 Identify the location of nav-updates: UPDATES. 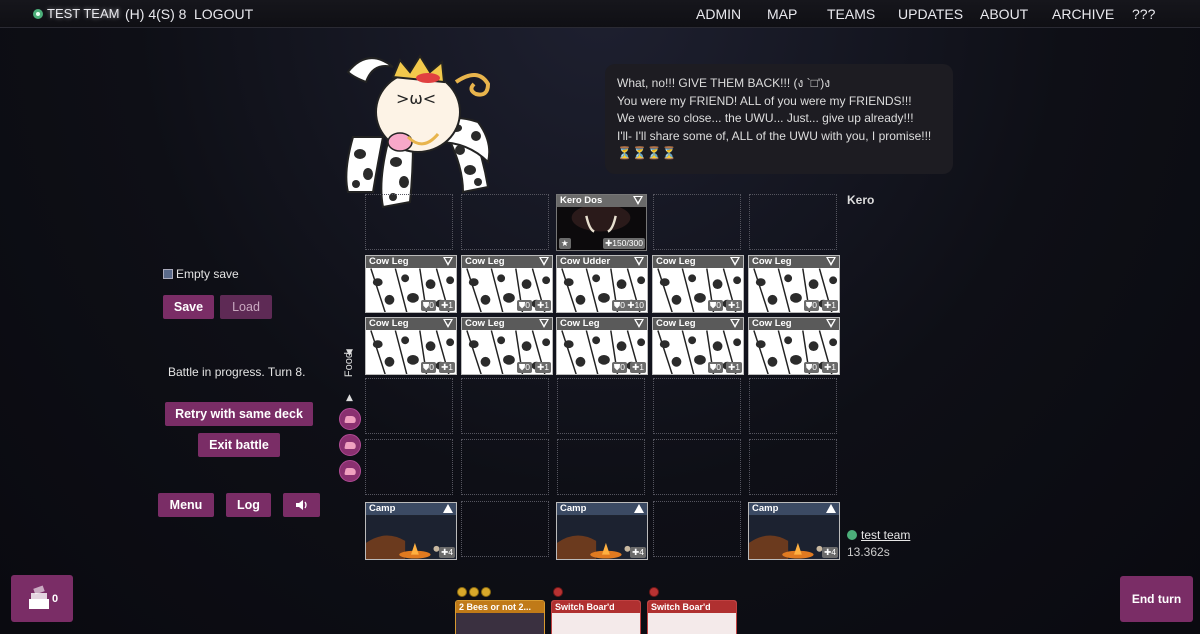
(930, 14).